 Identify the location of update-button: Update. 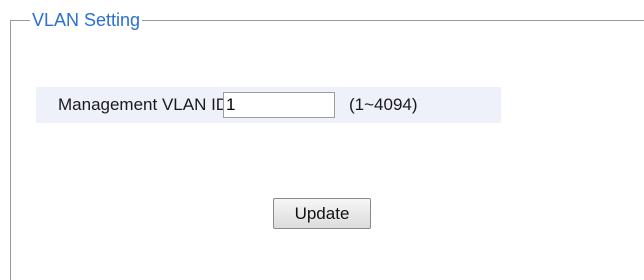
(322, 213).